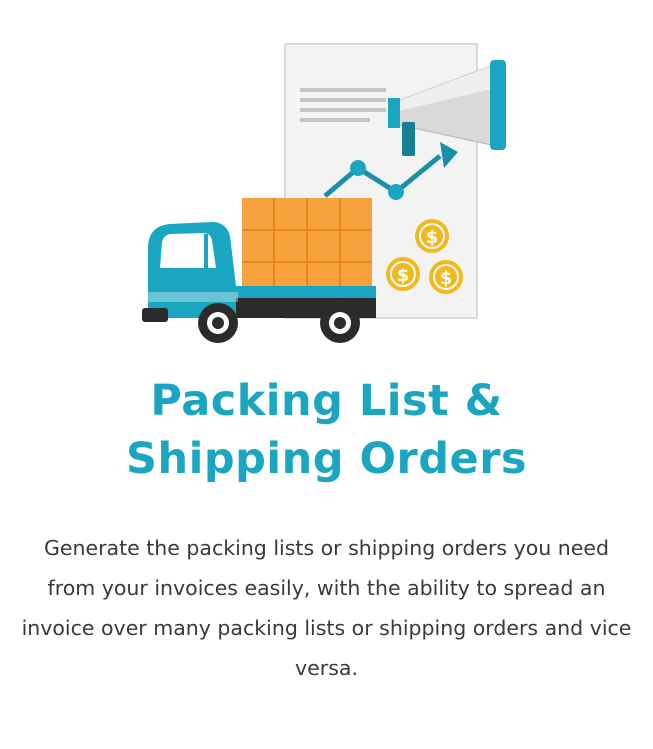  What do you see at coordinates (259, 270) in the screenshot?
I see `truck-icon` at bounding box center [259, 270].